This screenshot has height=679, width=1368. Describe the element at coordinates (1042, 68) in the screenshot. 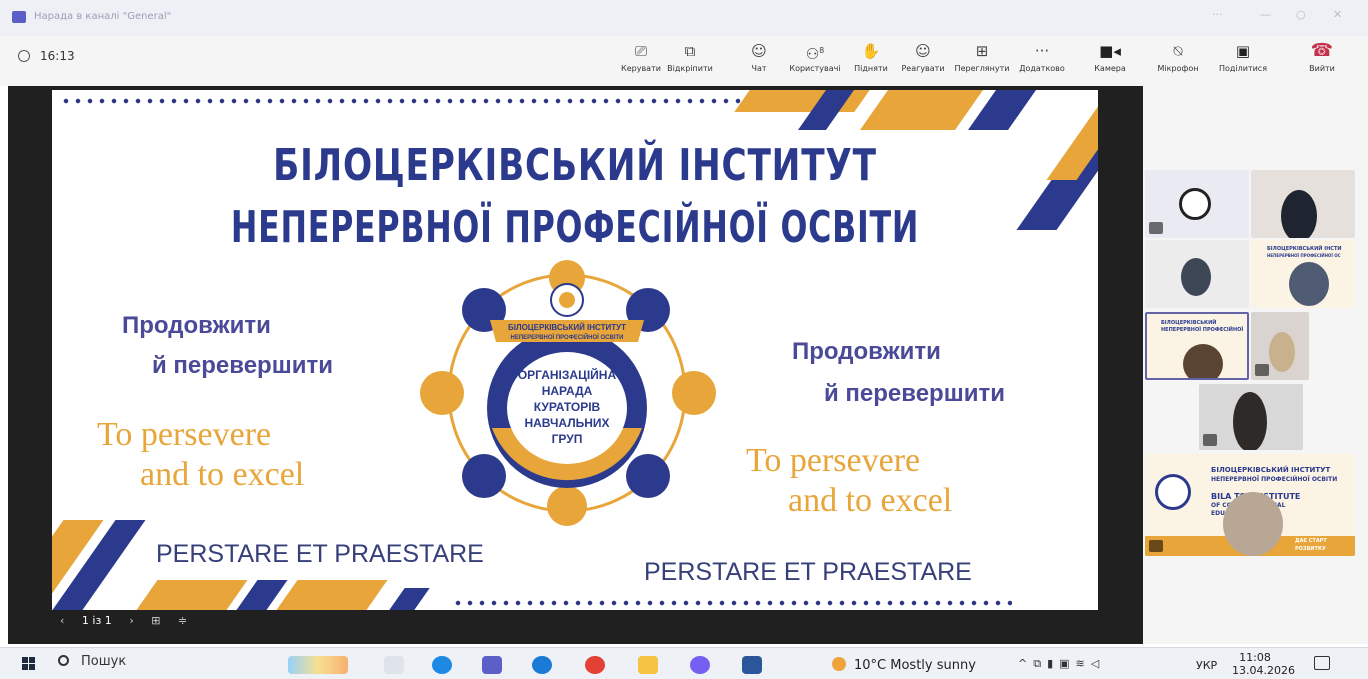

I see `more-label: Додатково` at that location.